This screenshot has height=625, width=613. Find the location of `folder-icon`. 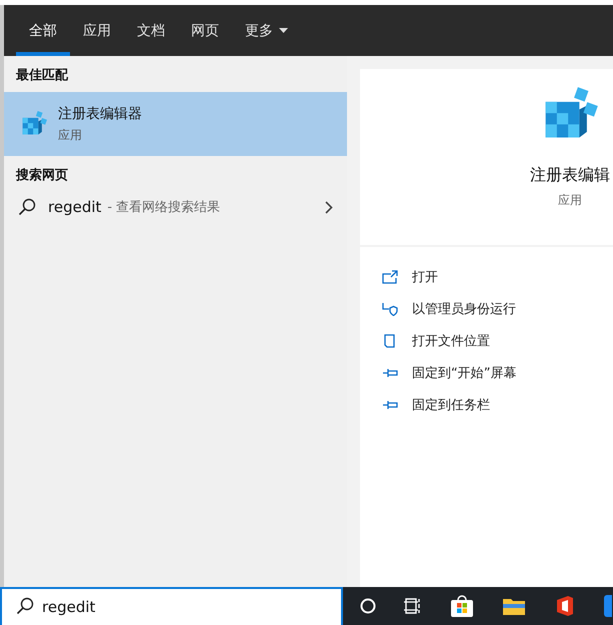

folder-icon is located at coordinates (514, 606).